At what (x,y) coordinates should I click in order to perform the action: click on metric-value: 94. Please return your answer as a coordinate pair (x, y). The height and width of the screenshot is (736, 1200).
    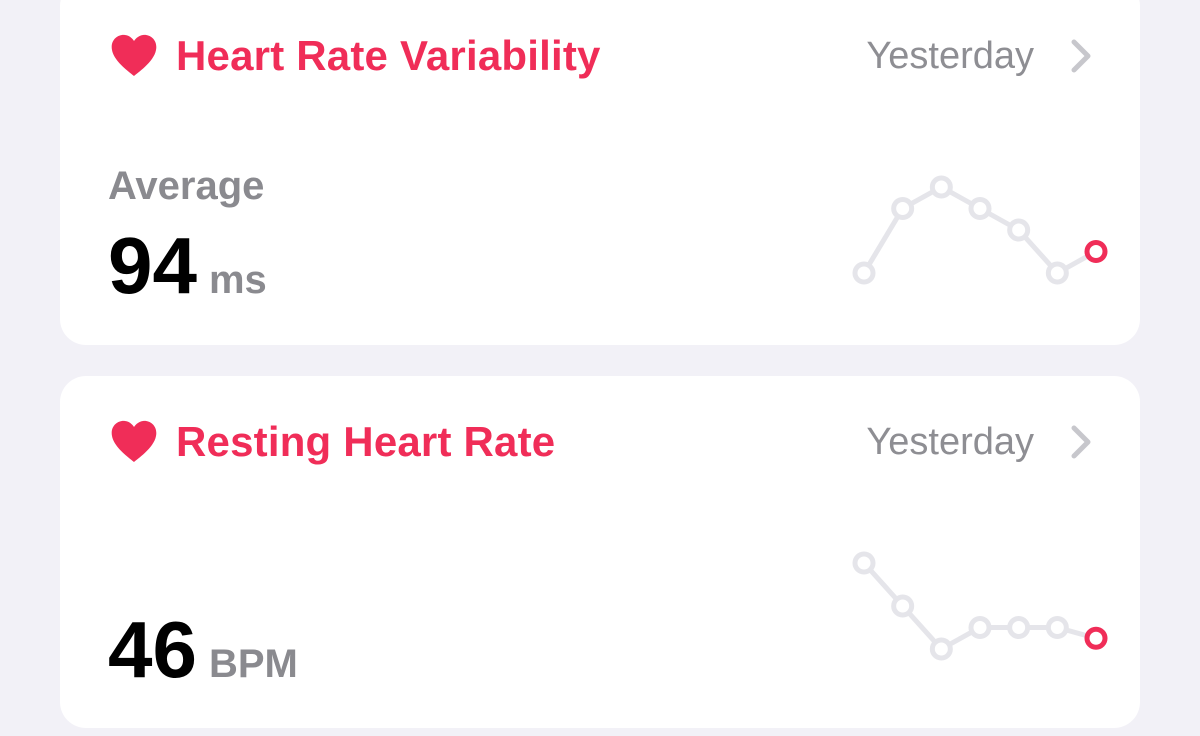
    Looking at the image, I should click on (152, 265).